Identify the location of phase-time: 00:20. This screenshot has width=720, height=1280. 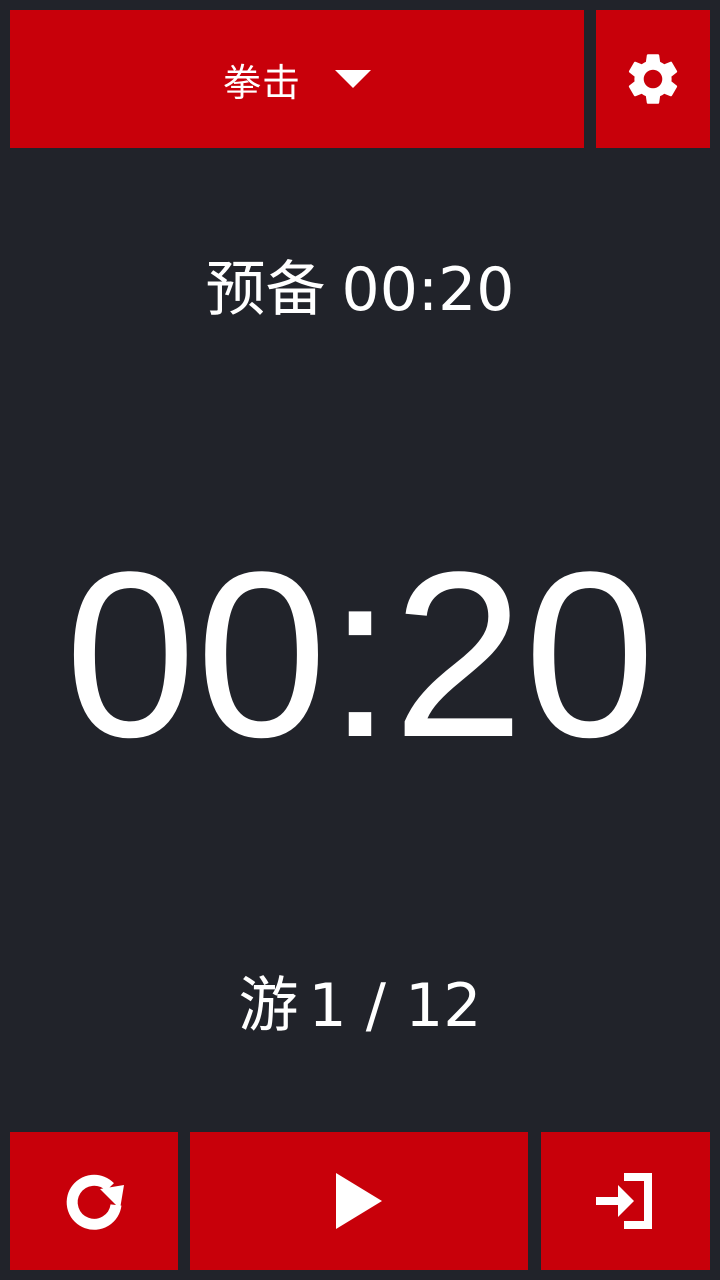
(428, 290).